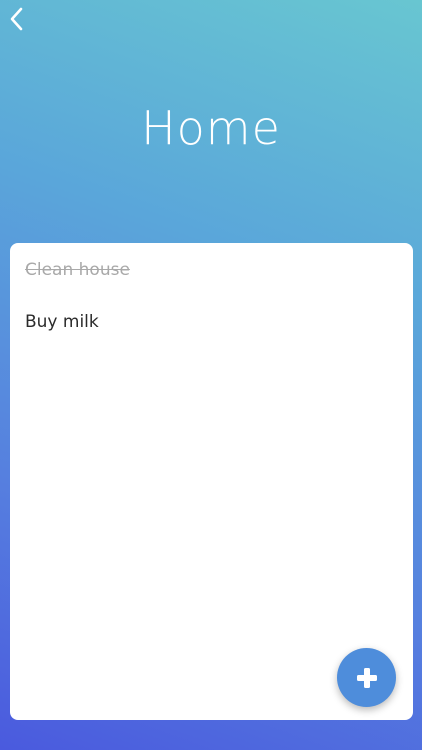 The image size is (422, 750). Describe the element at coordinates (77, 270) in the screenshot. I see `task-item-clean-house: Clean house` at that location.